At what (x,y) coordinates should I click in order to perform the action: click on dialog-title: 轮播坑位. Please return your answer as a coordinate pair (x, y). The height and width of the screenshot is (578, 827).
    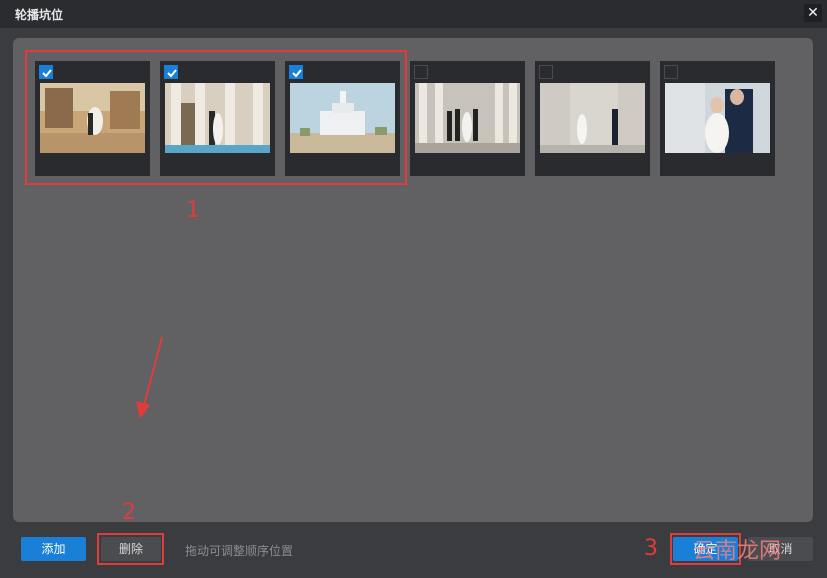
    Looking at the image, I should click on (39, 15).